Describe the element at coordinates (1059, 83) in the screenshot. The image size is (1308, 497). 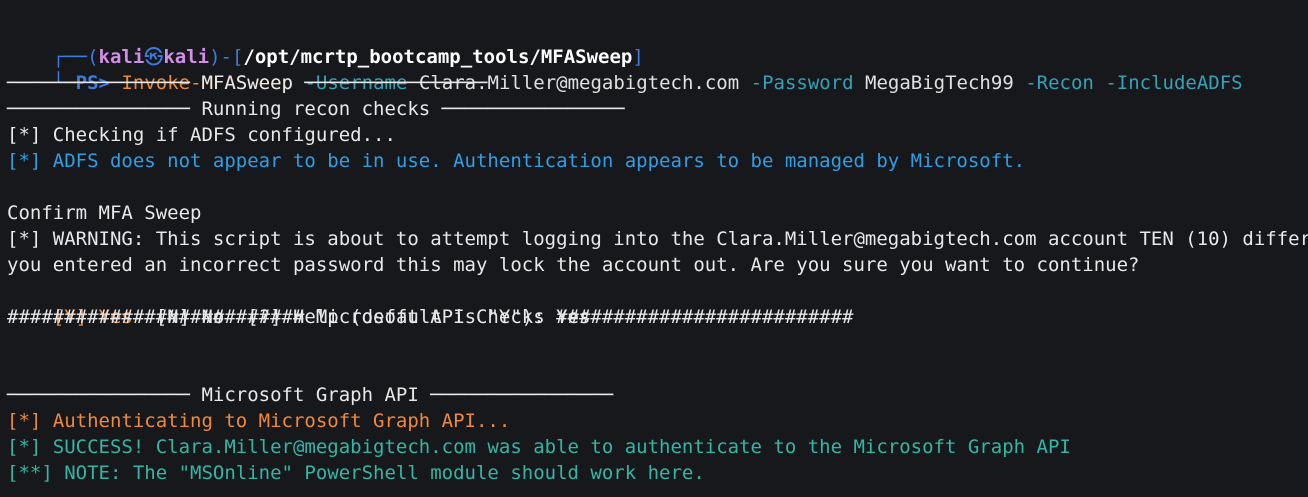
I see `param-recon: -Recon` at that location.